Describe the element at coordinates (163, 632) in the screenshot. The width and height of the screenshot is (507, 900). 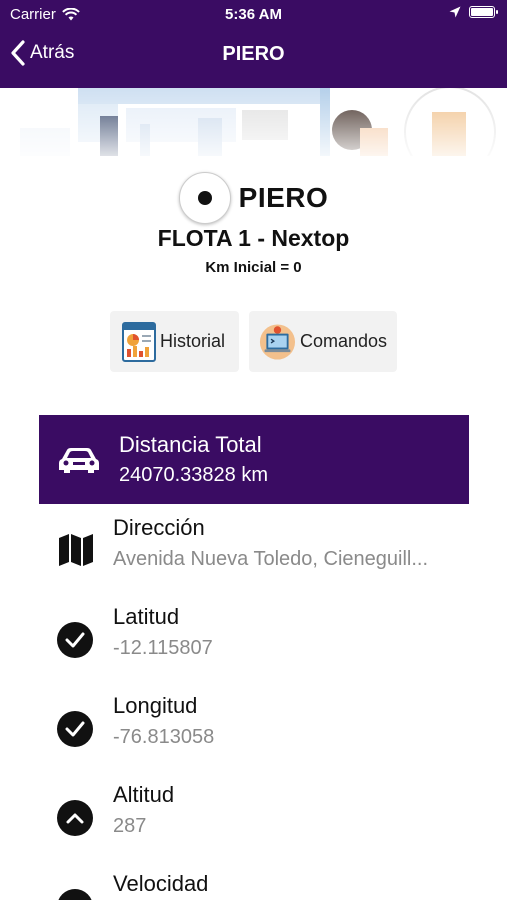
I see `info-text: Latitud -12.115807` at that location.